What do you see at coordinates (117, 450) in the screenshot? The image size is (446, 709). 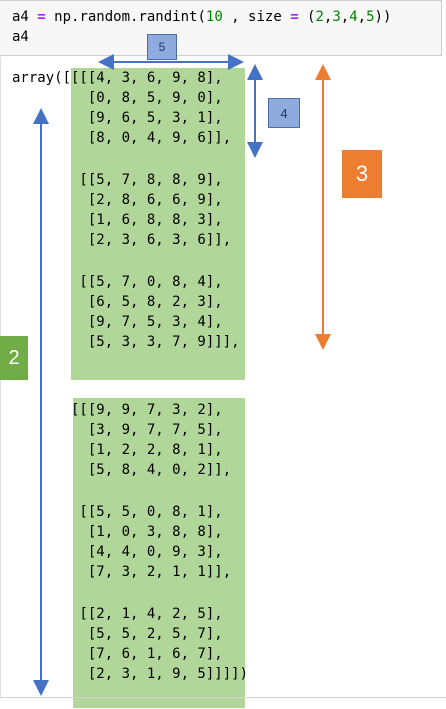 I see `output-line: [1, 2, 2, 8, 1],` at bounding box center [117, 450].